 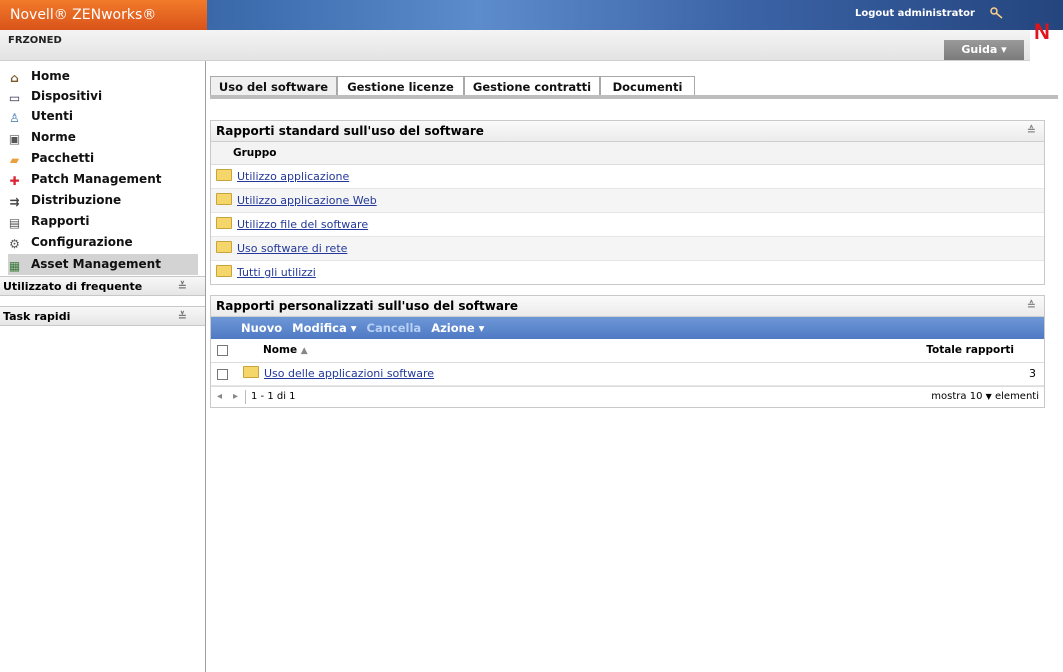 I want to click on key-icon, so click(x=997, y=13).